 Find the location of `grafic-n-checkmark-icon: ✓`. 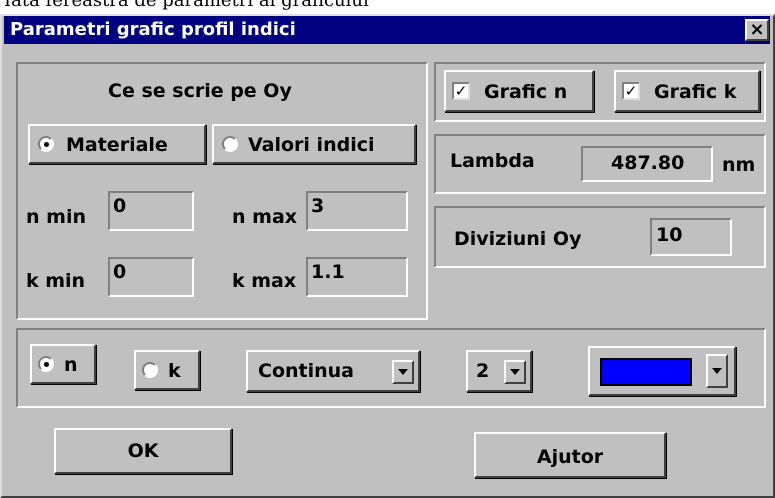

grafic-n-checkmark-icon: ✓ is located at coordinates (461, 91).